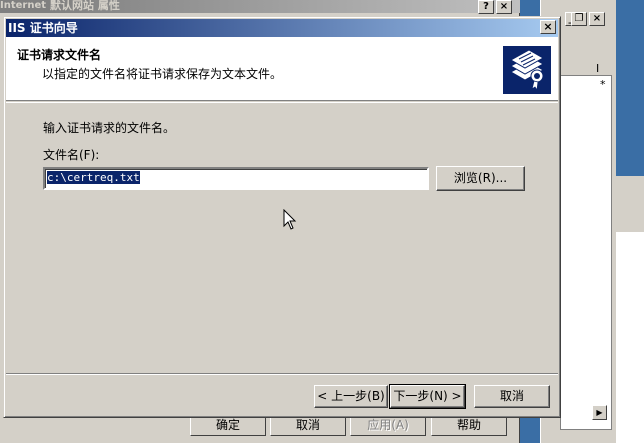 Image resolution: width=644 pixels, height=443 pixels. I want to click on filename-value: c:\certreq.txt, so click(93, 177).